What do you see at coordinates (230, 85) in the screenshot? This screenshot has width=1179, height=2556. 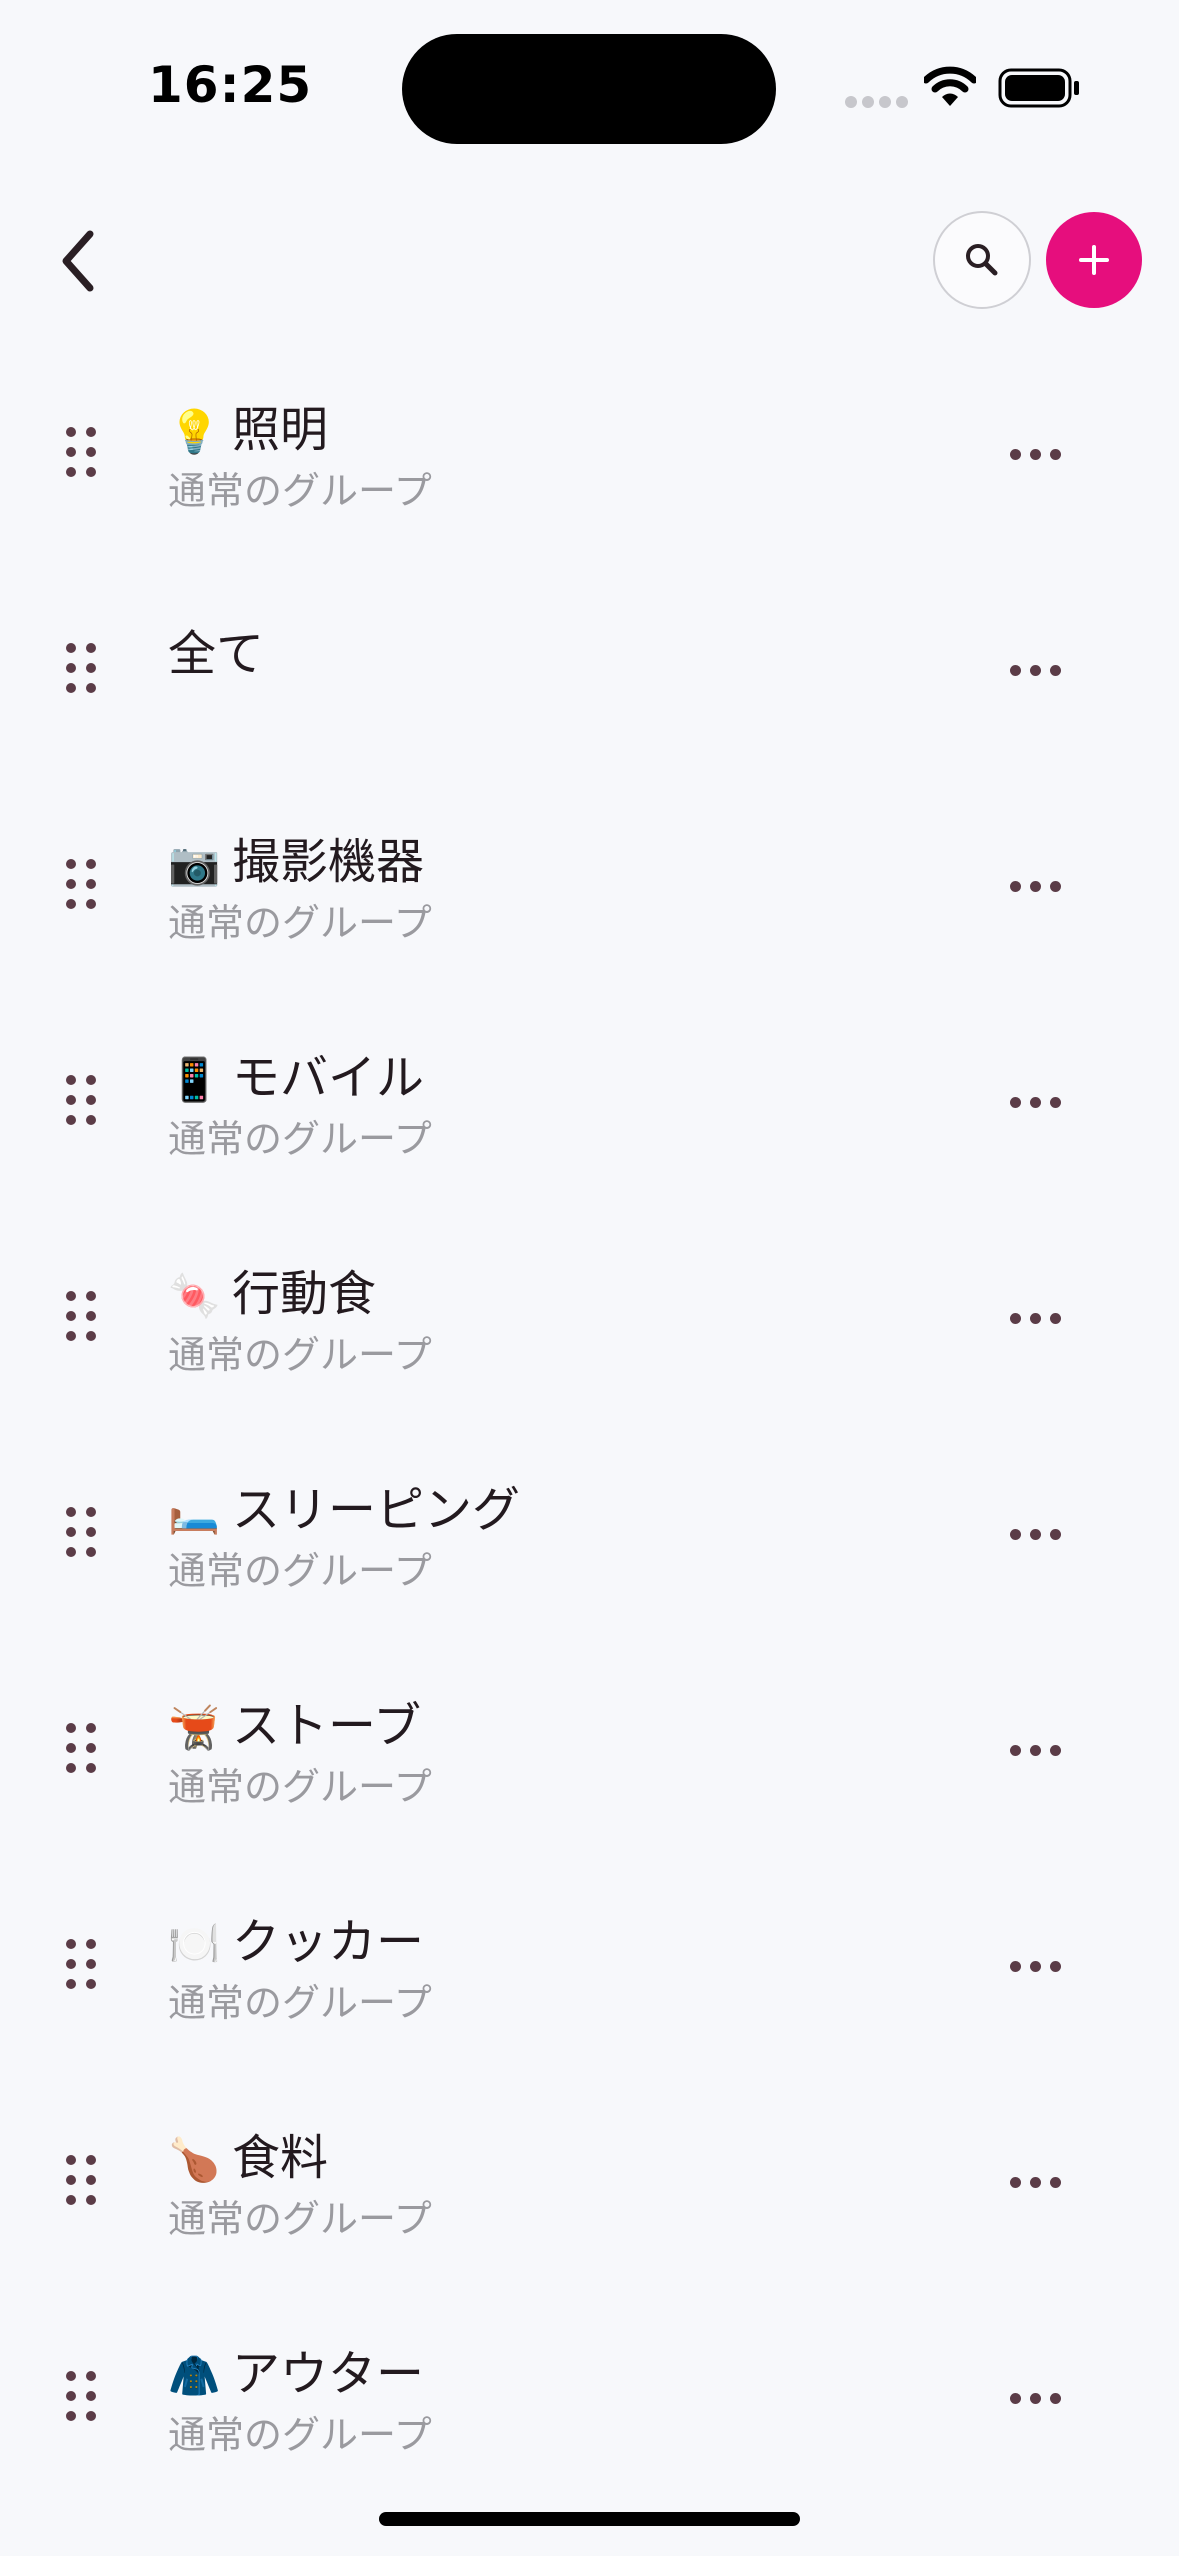 I see `status-time: 16:25` at bounding box center [230, 85].